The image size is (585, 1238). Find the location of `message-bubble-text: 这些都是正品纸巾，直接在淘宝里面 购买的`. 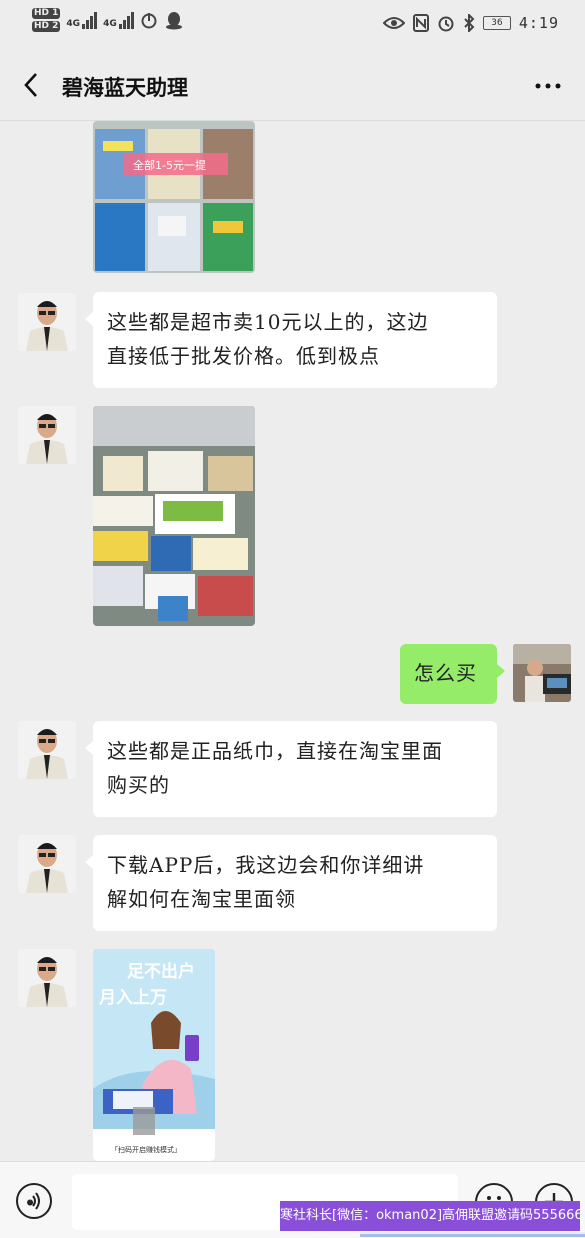

message-bubble-text: 这些都是正品纸巾，直接在淘宝里面 购买的 is located at coordinates (291, 769).